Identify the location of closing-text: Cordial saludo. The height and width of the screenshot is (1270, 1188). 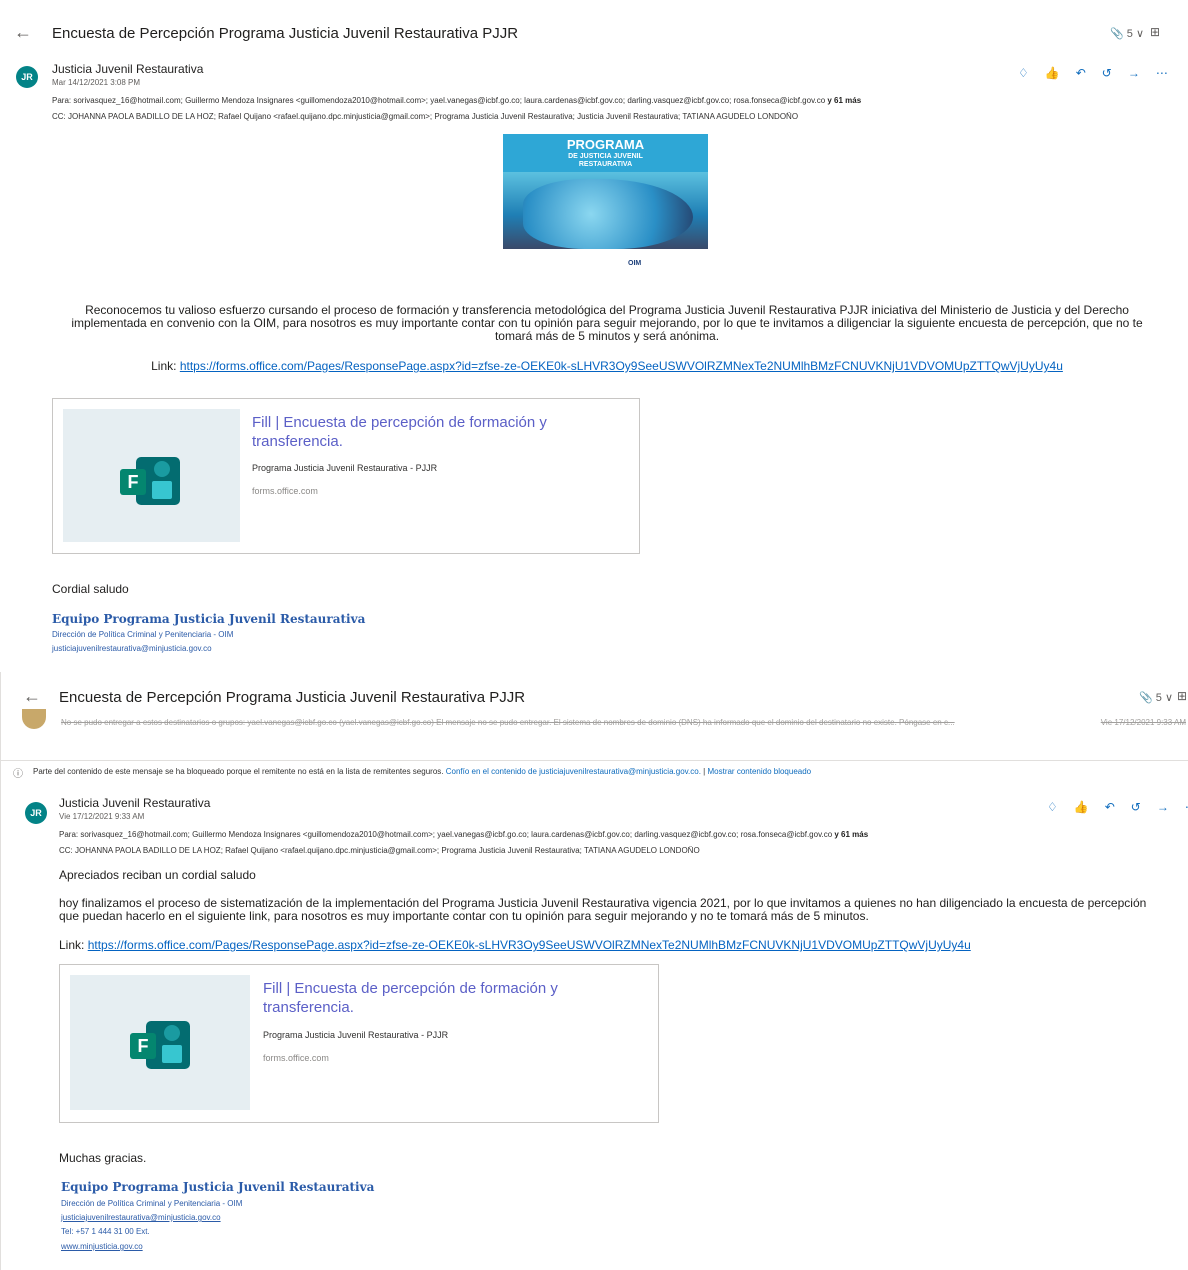
(90, 589).